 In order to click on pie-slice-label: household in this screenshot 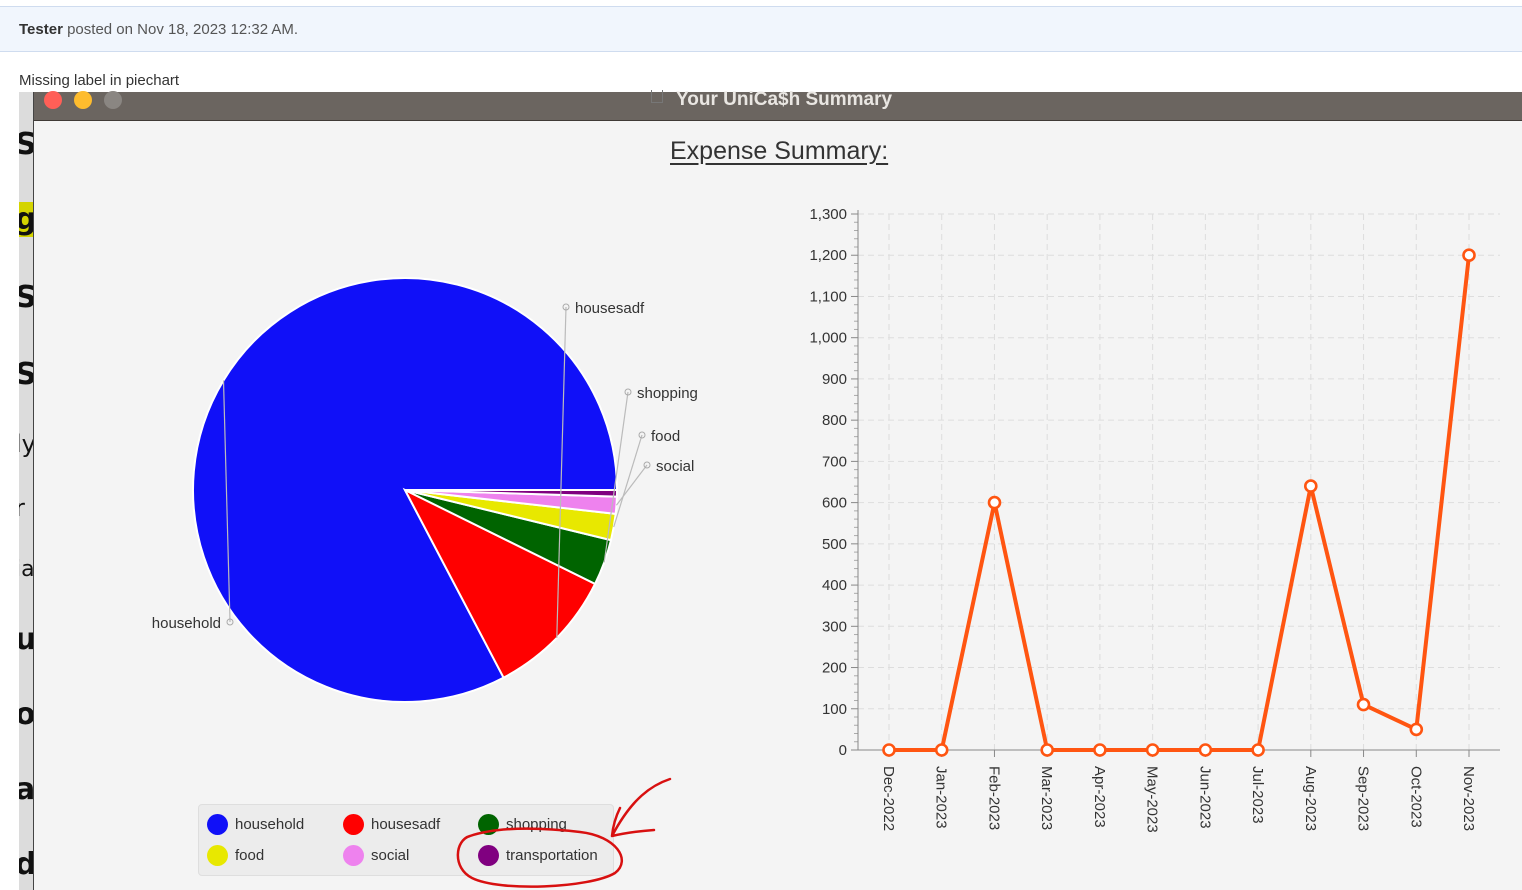, I will do `click(186, 623)`.